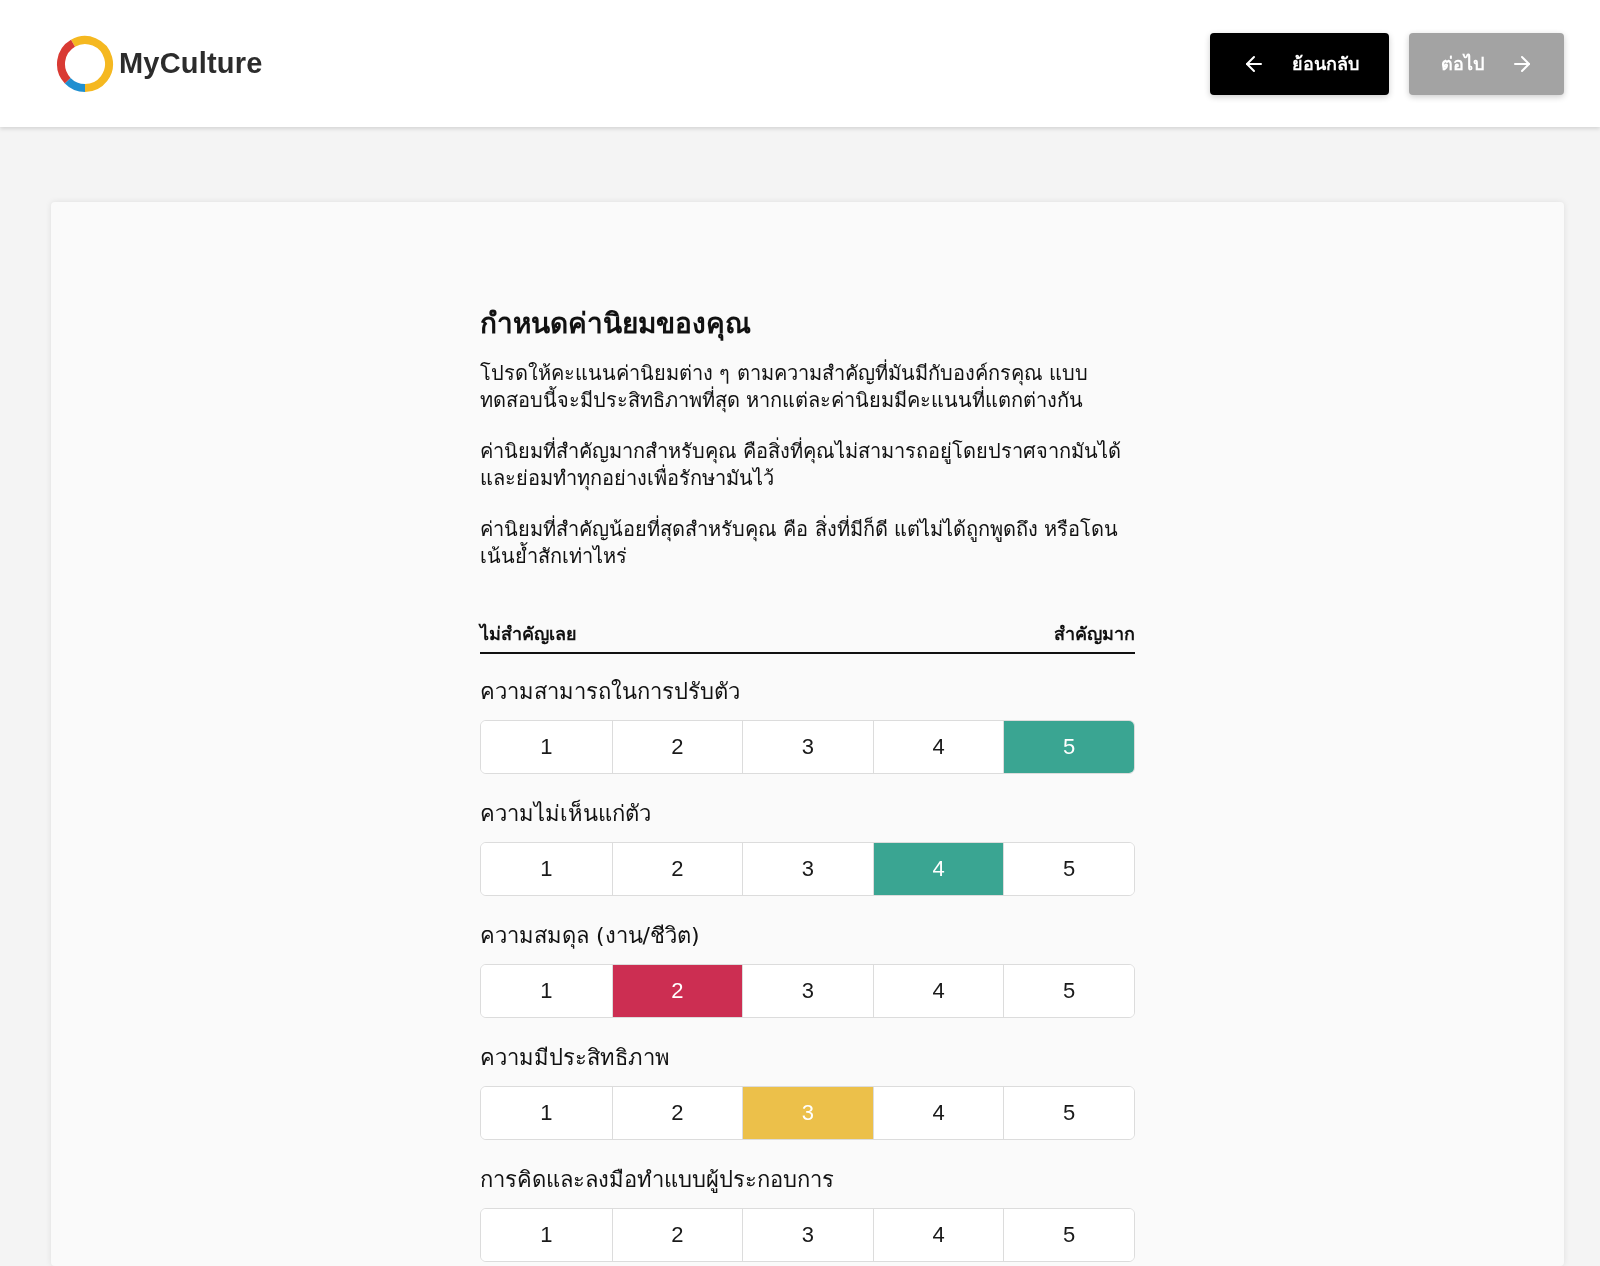 The width and height of the screenshot is (1600, 1266). Describe the element at coordinates (677, 991) in the screenshot. I see `rating-option: 2` at that location.